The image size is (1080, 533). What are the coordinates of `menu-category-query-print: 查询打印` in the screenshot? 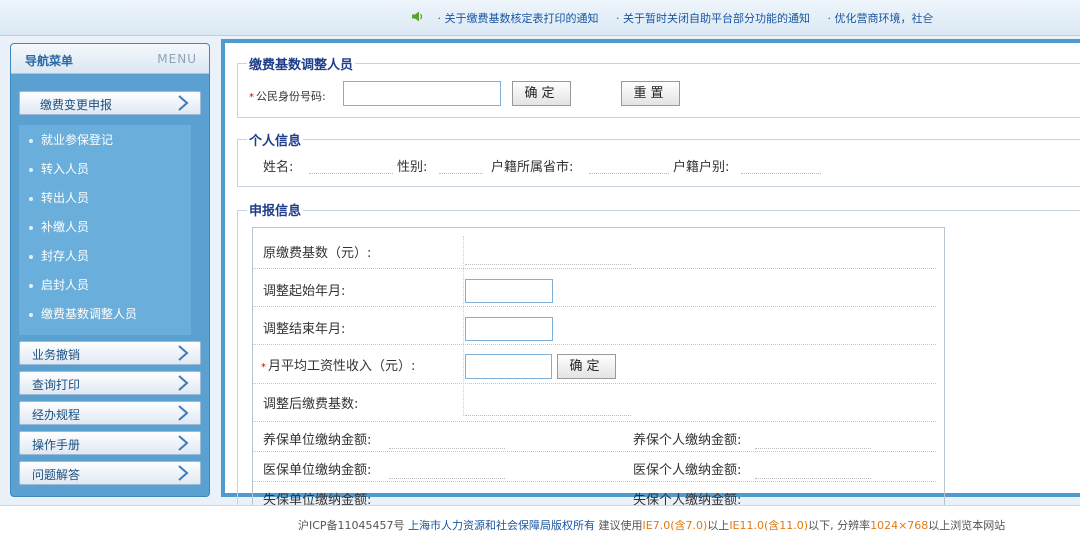 It's located at (110, 383).